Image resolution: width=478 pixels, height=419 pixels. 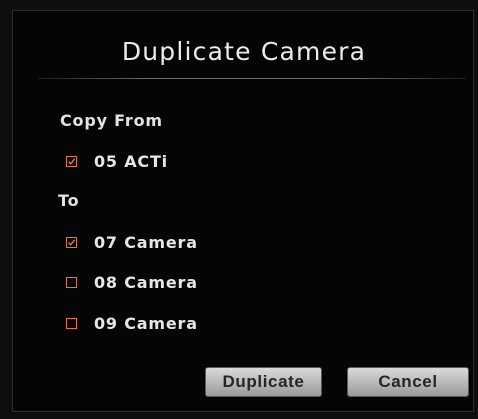 I want to click on duplicate-button: Duplicate, so click(x=263, y=382).